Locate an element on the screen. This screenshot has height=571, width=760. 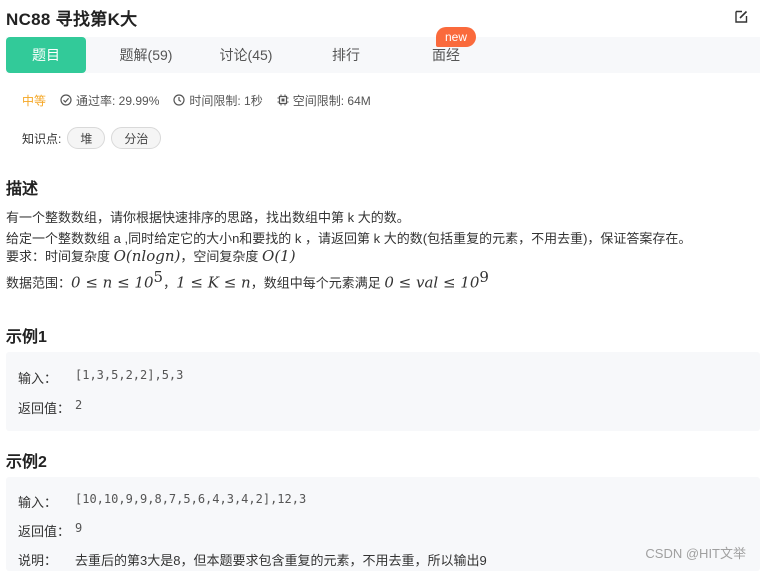
title-bar: NC88 寻找第K大 is located at coordinates (378, 17).